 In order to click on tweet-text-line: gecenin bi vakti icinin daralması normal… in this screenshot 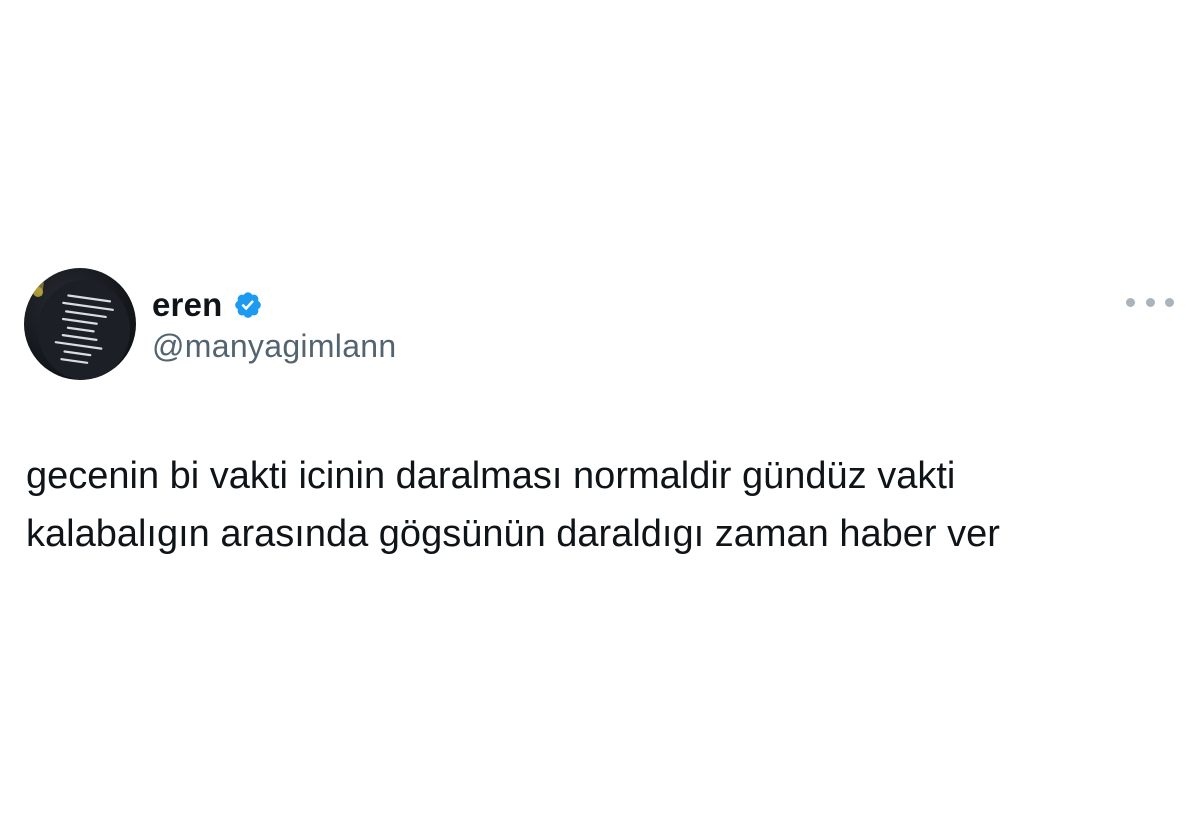, I will do `click(491, 476)`.